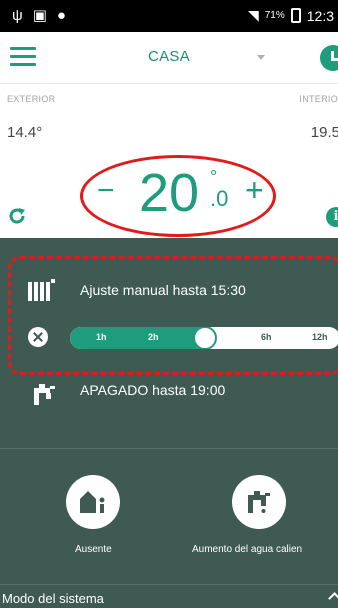 Image resolution: width=338 pixels, height=608 pixels. Describe the element at coordinates (169, 16) in the screenshot. I see `status-bar: ψ ▣ ● ◥ 71% 12:3` at that location.